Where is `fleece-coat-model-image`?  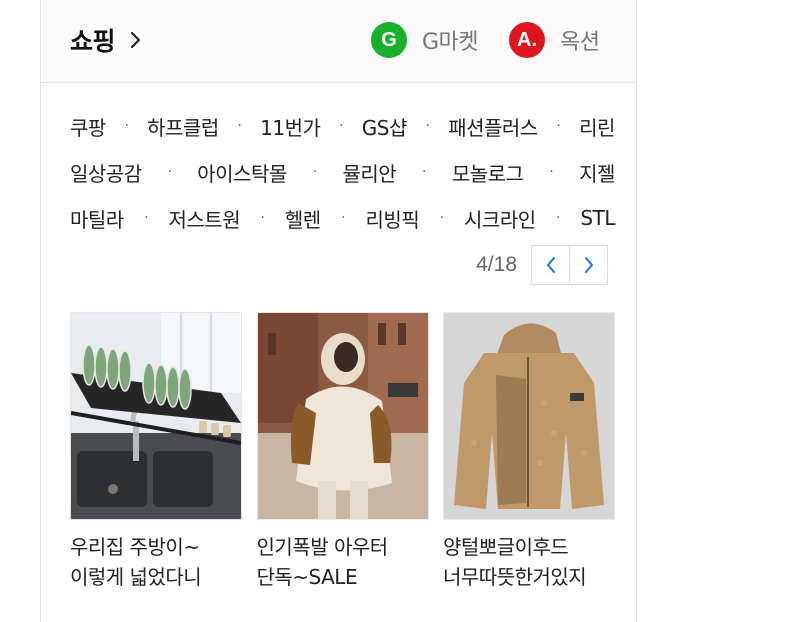
fleece-coat-model-image is located at coordinates (342, 416).